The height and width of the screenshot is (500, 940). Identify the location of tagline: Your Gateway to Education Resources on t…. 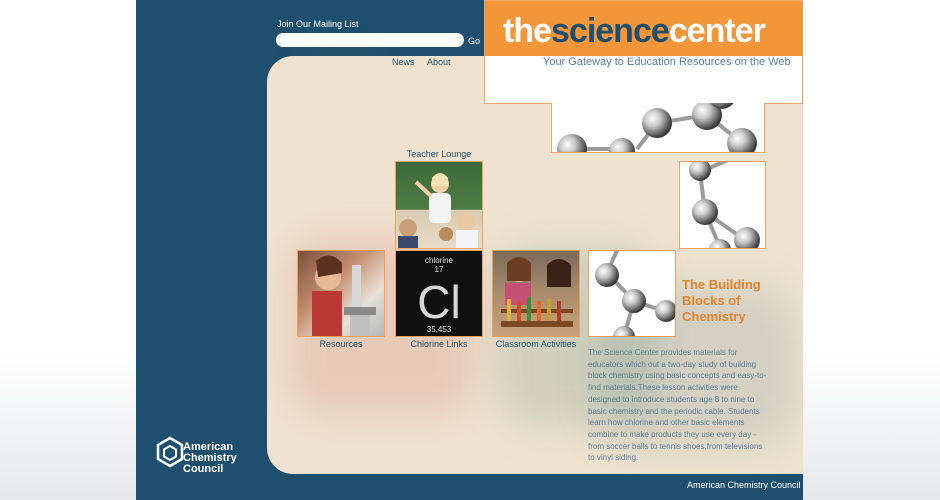
(667, 62).